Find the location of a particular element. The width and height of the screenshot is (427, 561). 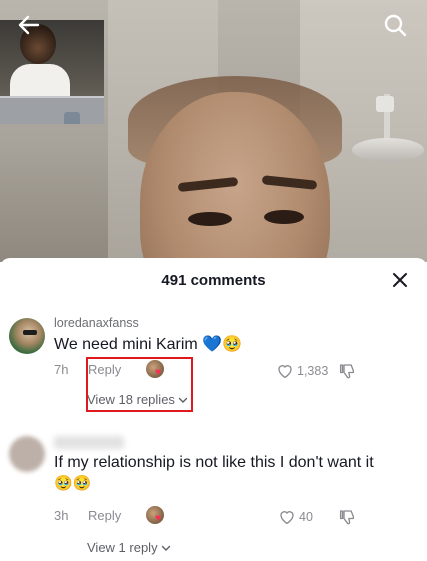

arrow-left-icon is located at coordinates (29, 25).